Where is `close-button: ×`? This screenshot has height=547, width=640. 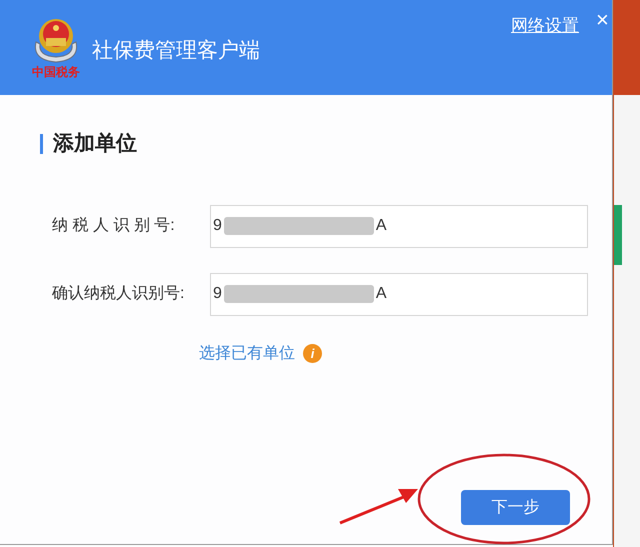 close-button: × is located at coordinates (602, 20).